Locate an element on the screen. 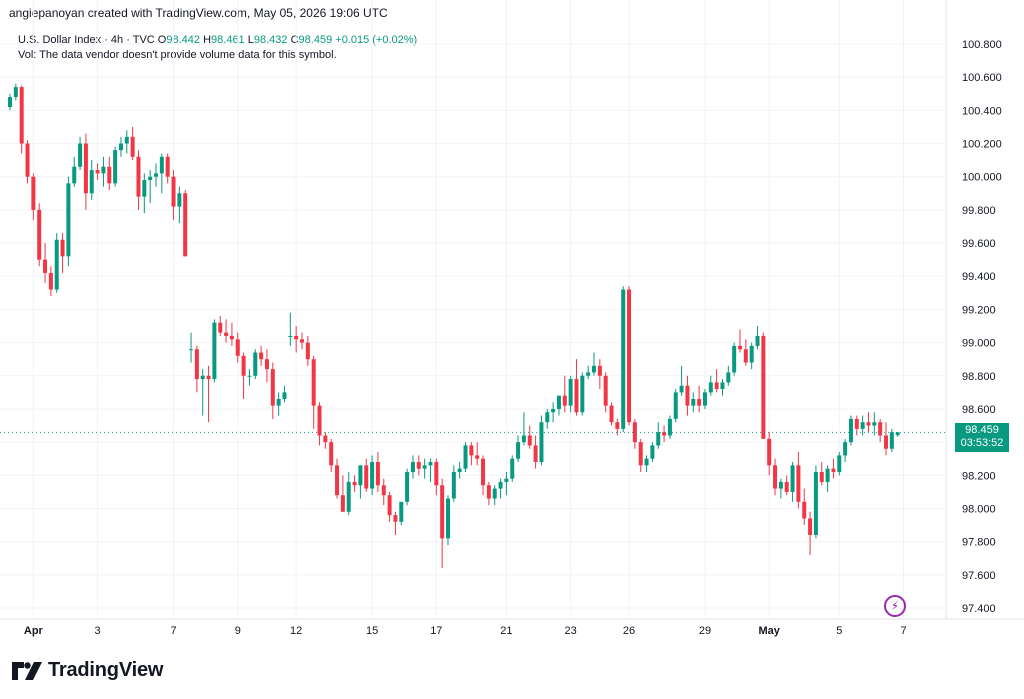  lightning-icon: ⚡ is located at coordinates (895, 606).